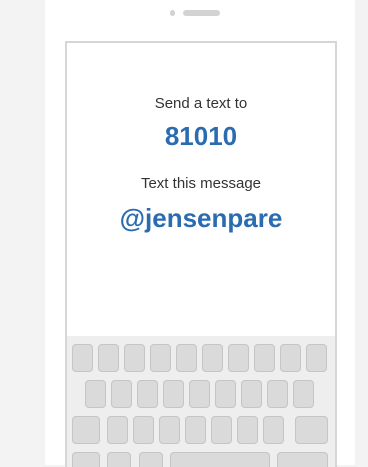 This screenshot has width=368, height=467. Describe the element at coordinates (311, 430) in the screenshot. I see `backspace-key` at that location.